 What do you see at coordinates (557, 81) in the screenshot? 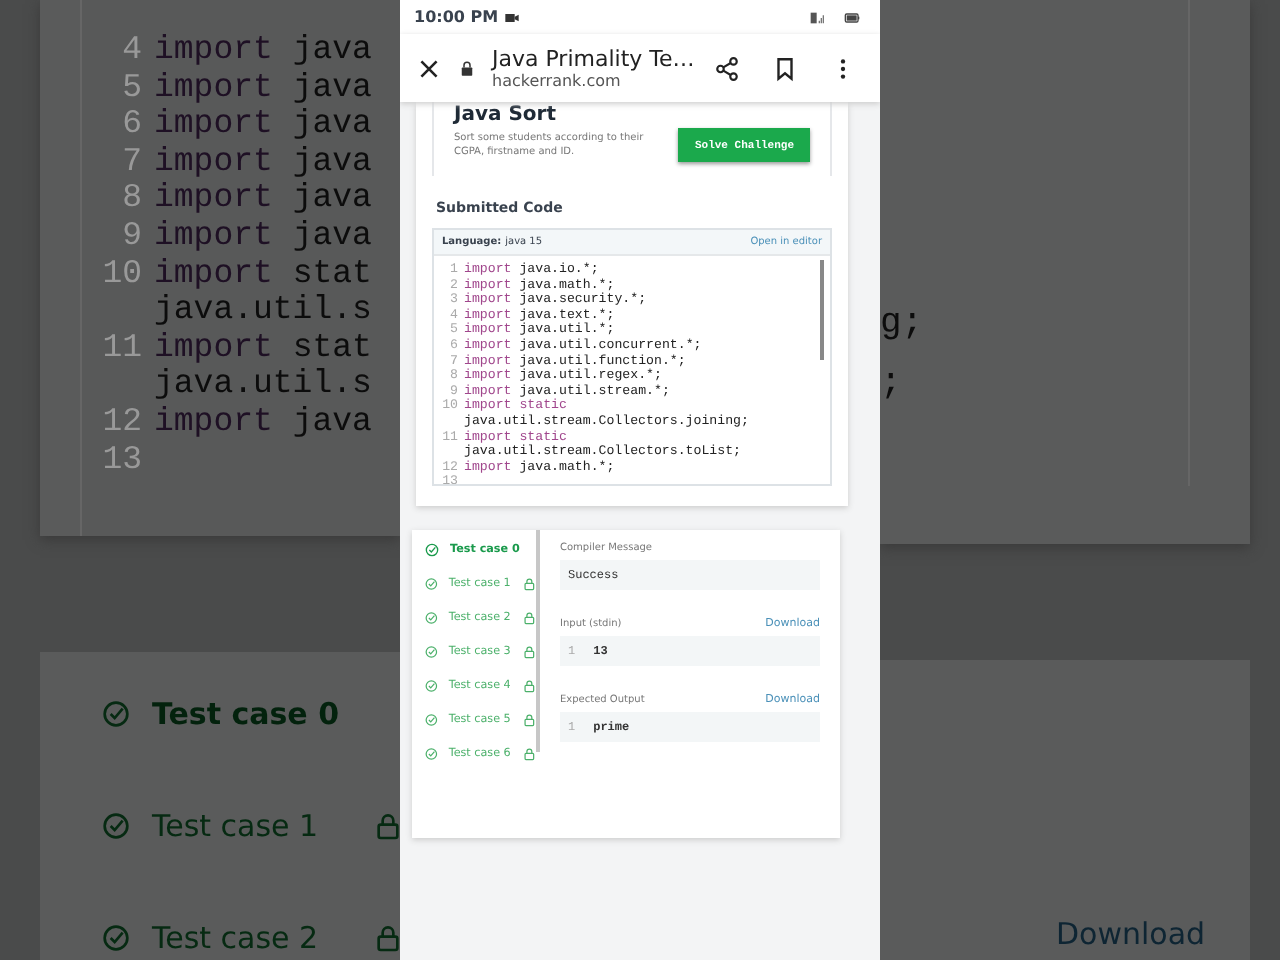
I see `page-url: hackerrank.com` at bounding box center [557, 81].